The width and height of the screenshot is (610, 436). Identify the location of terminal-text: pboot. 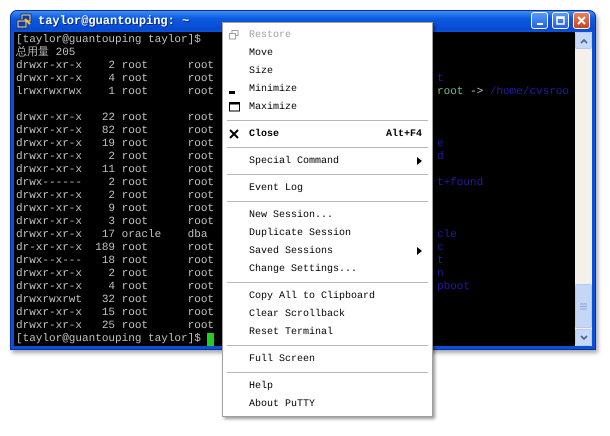
(453, 287).